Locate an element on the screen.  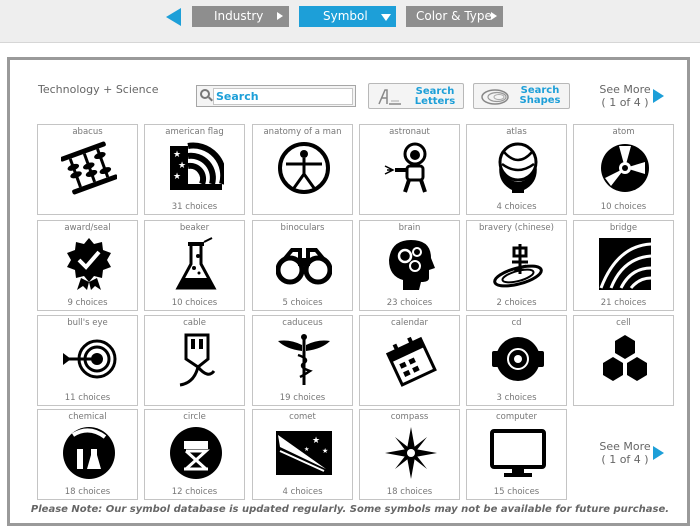
symbol-name: compass is located at coordinates (409, 417).